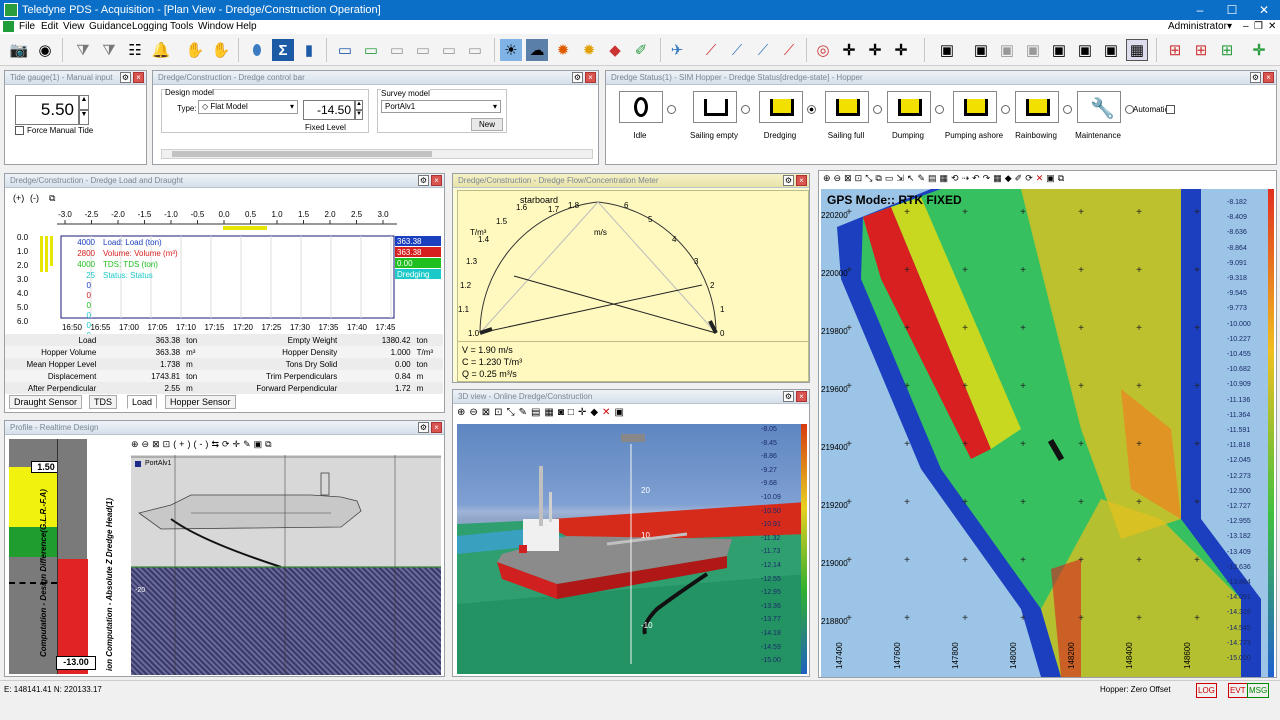  Describe the element at coordinates (18, 198) in the screenshot. I see `zoom-in-icon: (+)` at that location.